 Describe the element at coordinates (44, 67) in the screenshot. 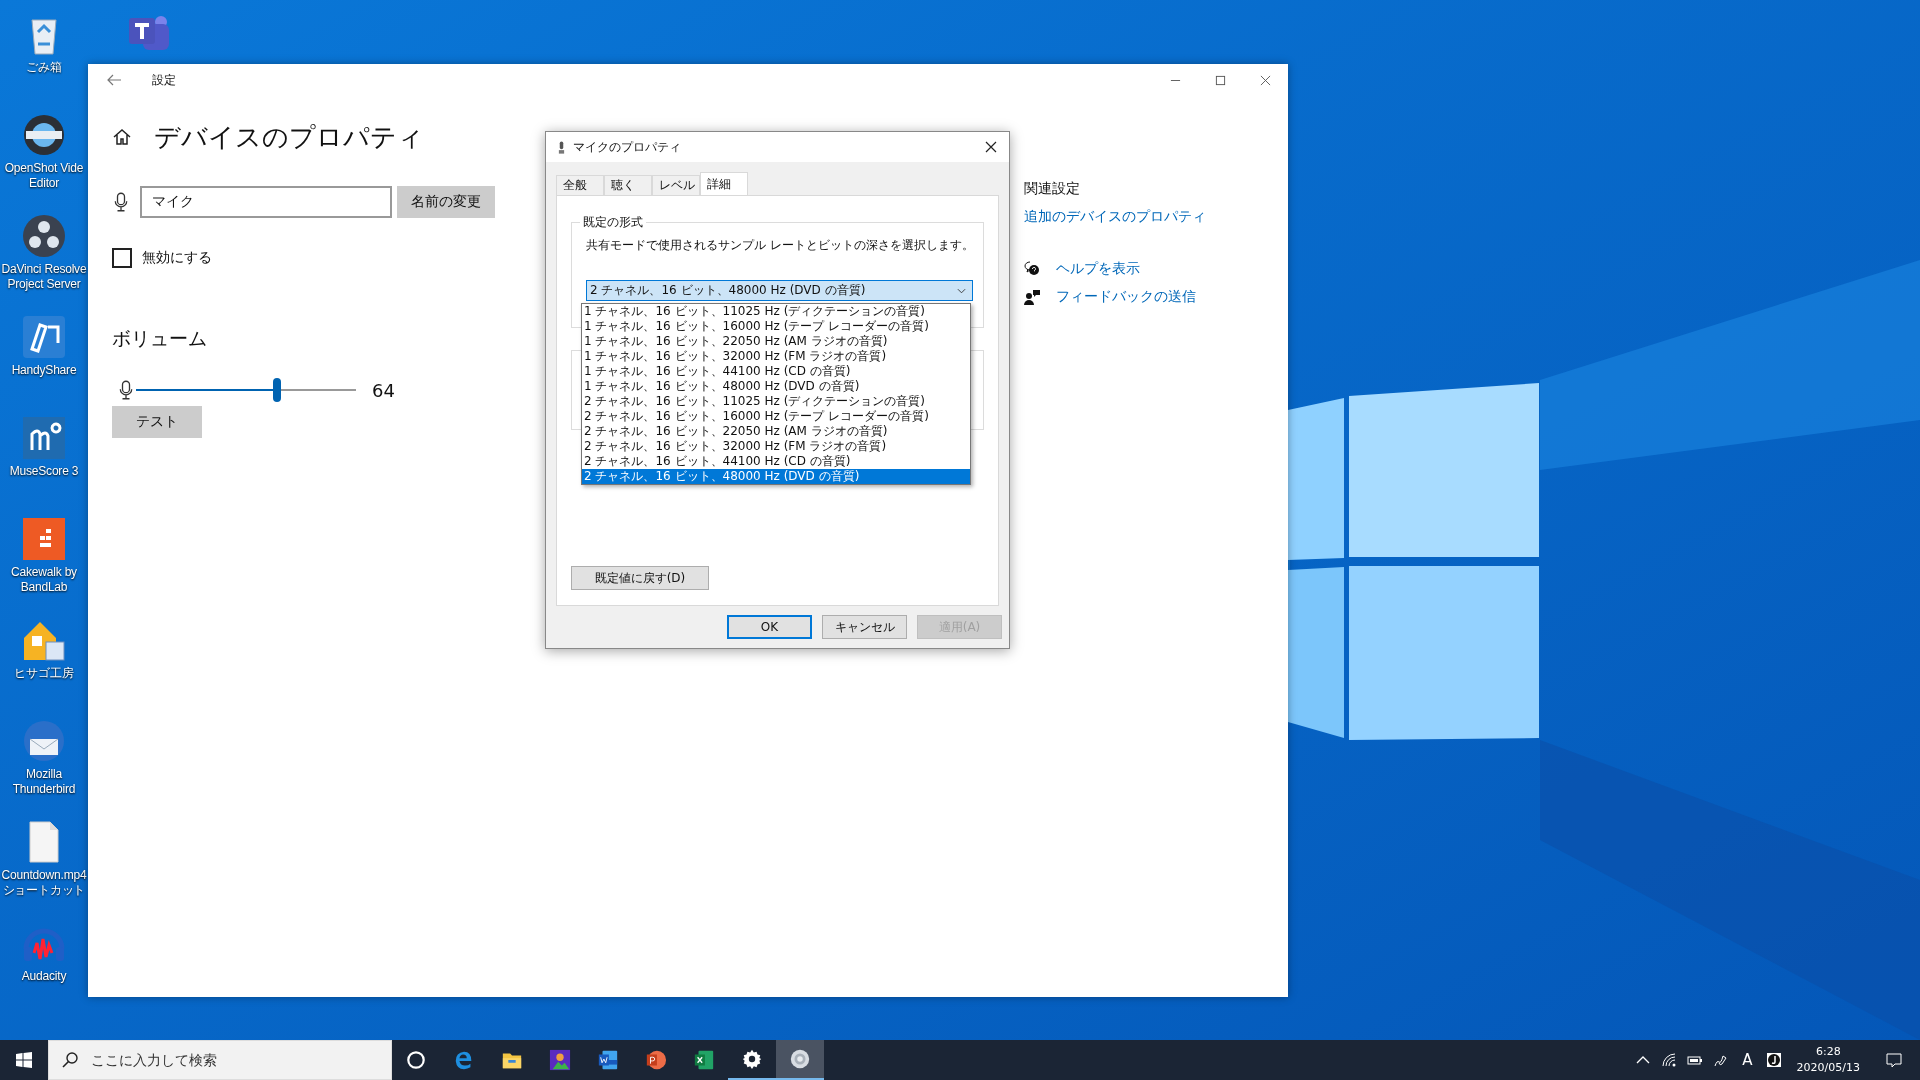

I see `icon-label: ごみ箱` at that location.